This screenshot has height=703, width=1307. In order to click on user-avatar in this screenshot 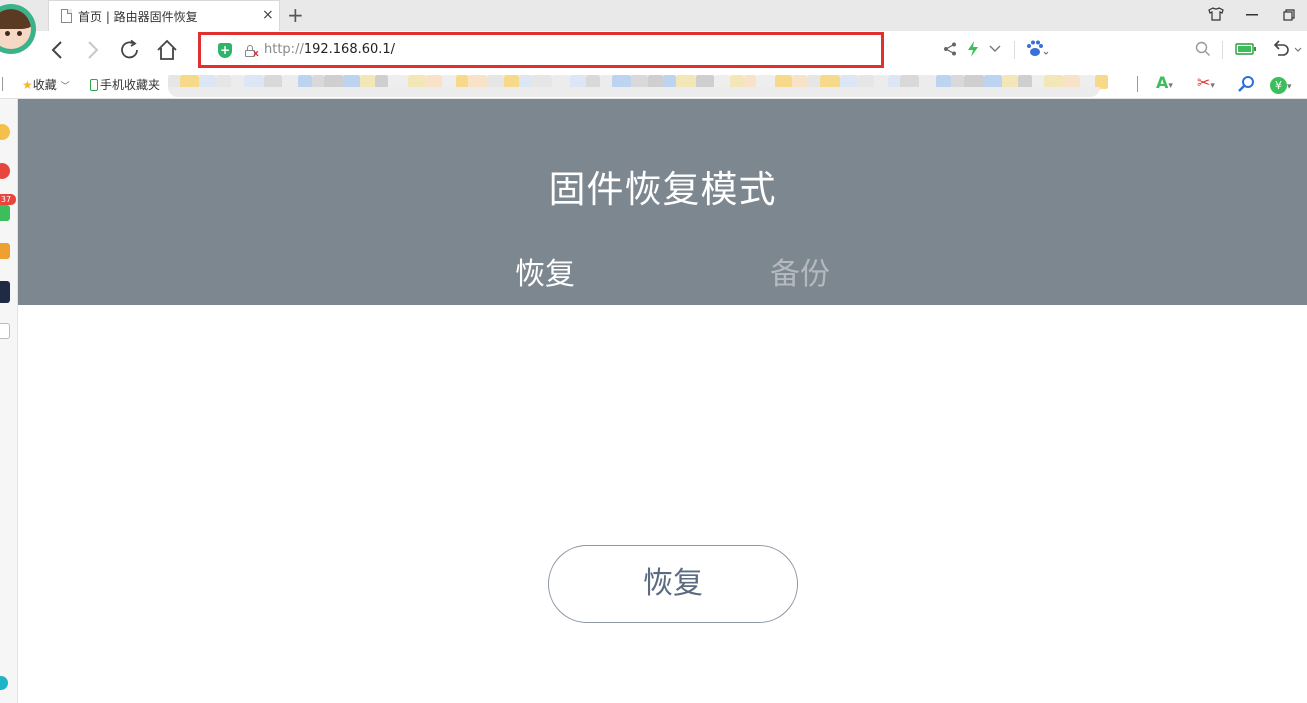, I will do `click(18, 31)`.